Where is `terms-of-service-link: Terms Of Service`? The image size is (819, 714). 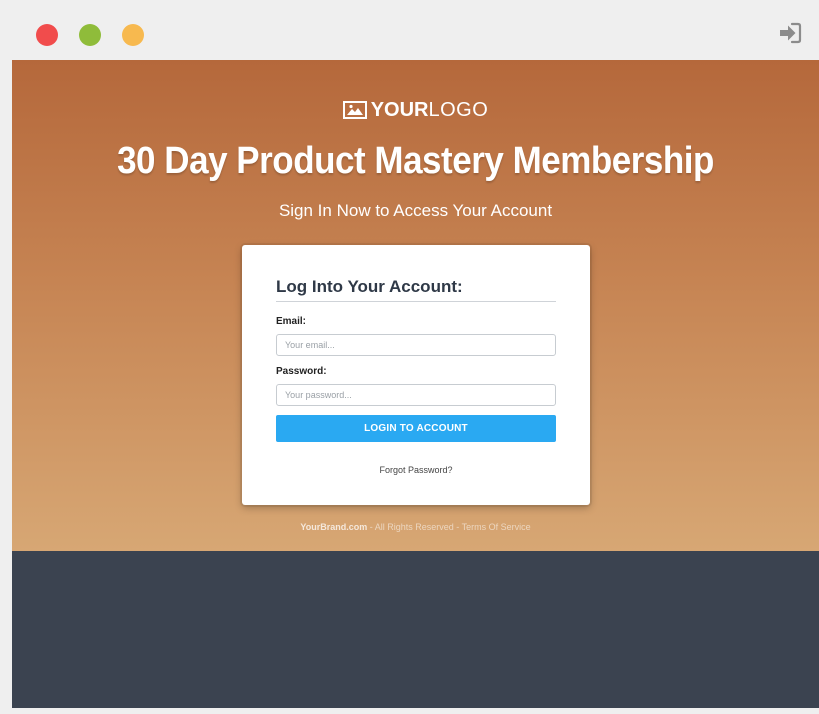 terms-of-service-link: Terms Of Service is located at coordinates (496, 527).